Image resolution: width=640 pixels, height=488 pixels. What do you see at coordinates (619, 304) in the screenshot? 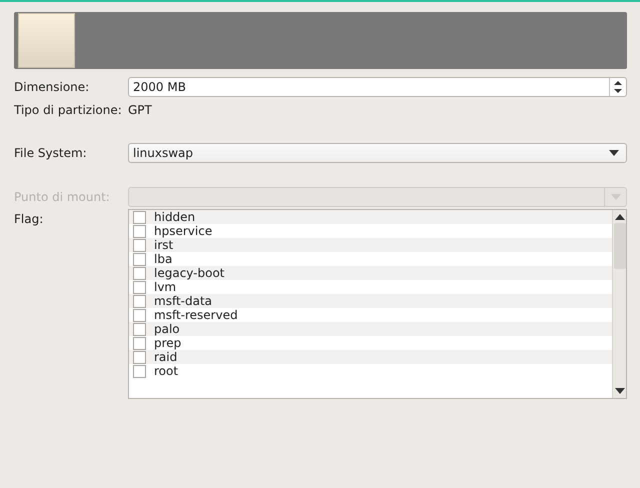
I see `scrollbar` at bounding box center [619, 304].